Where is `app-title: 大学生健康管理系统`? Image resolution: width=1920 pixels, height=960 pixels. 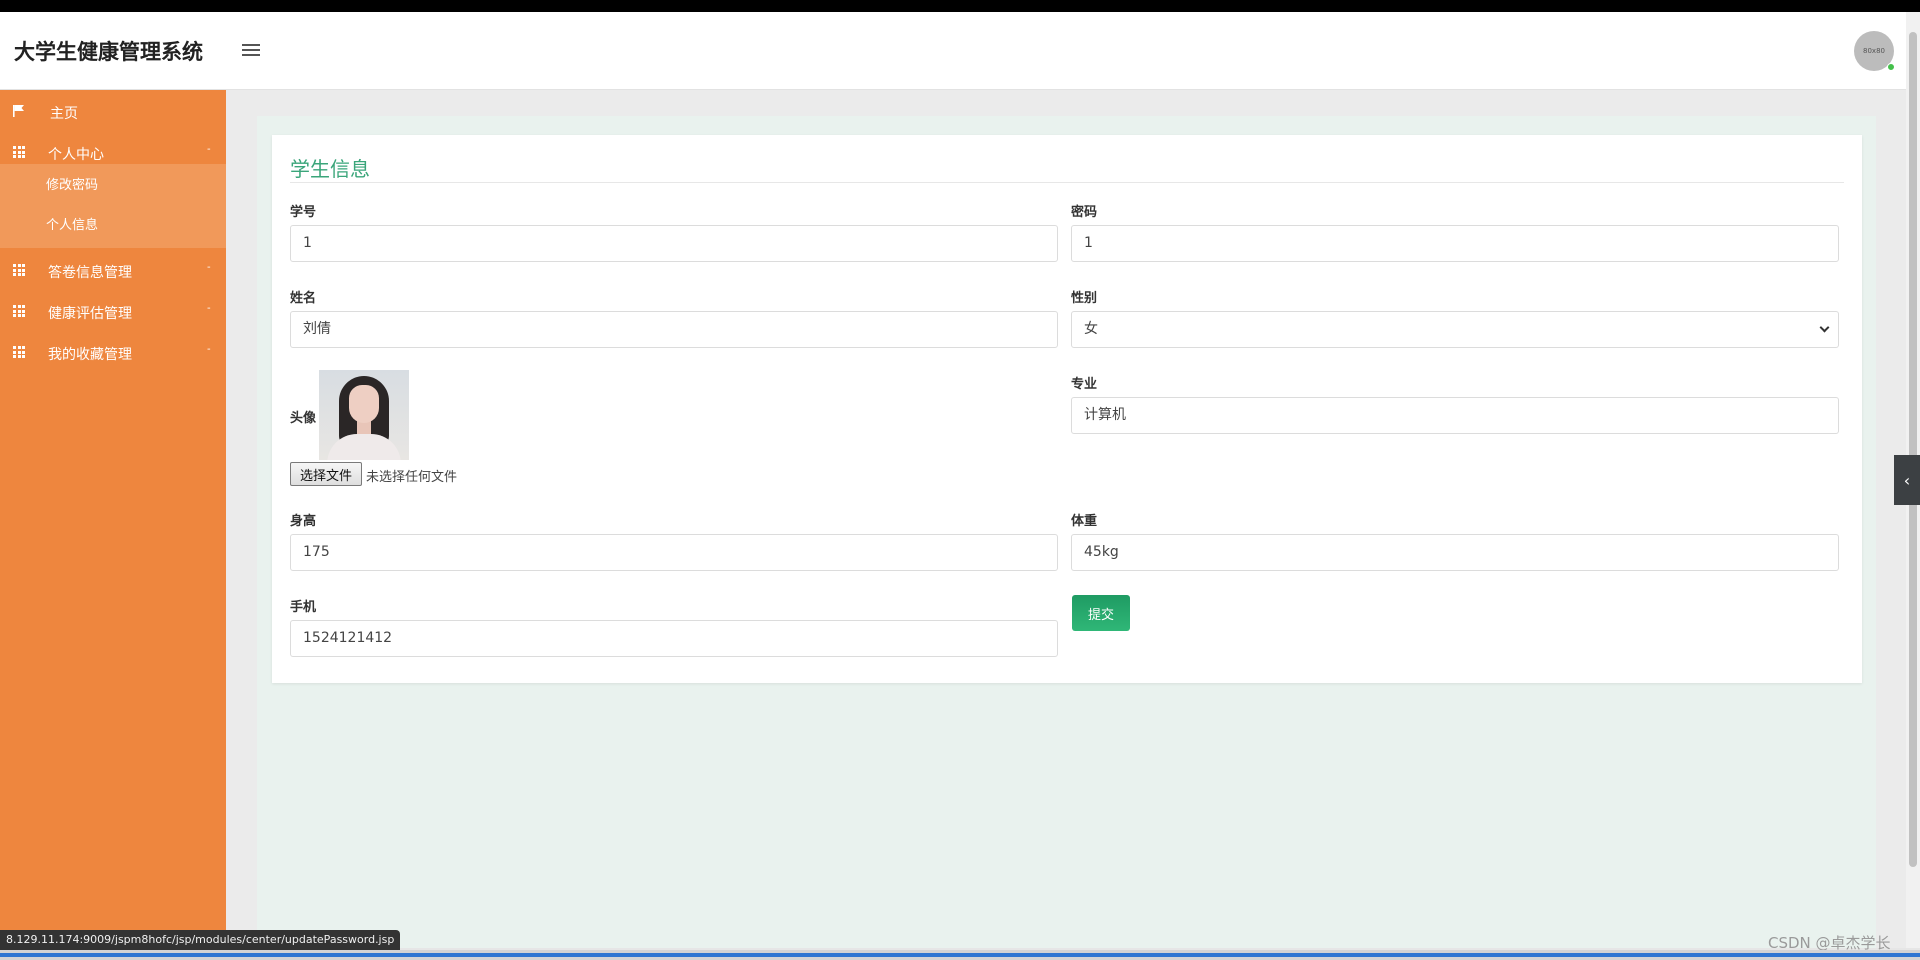
app-title: 大学生健康管理系统 is located at coordinates (108, 52).